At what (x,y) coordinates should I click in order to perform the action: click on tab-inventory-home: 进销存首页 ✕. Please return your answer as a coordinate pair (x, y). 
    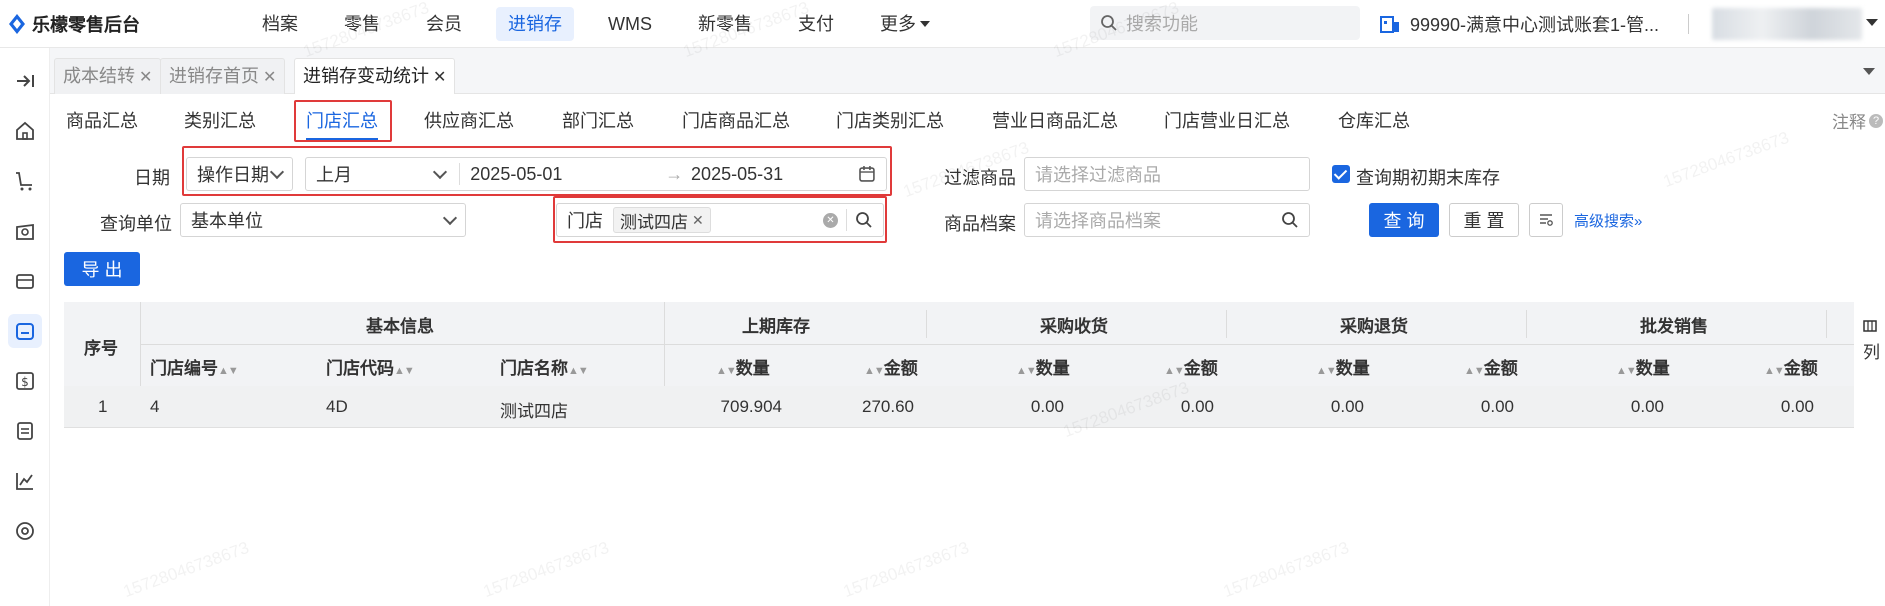
    Looking at the image, I should click on (223, 76).